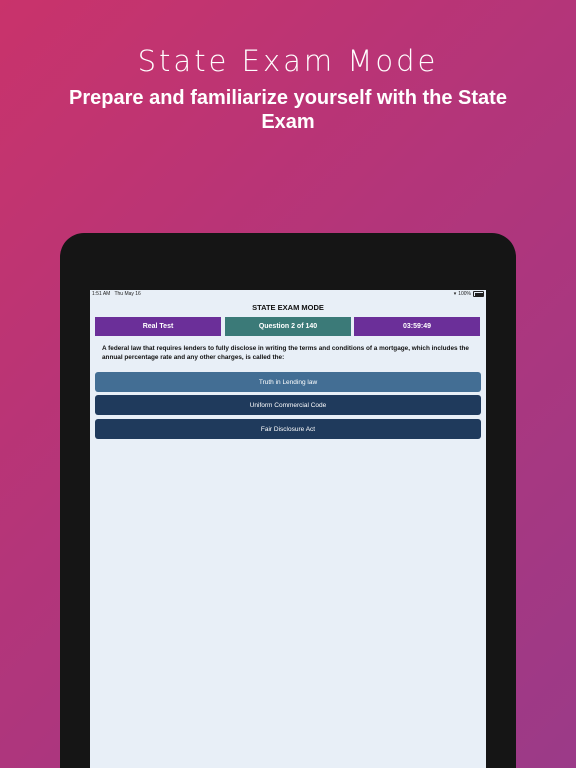  What do you see at coordinates (464, 294) in the screenshot?
I see `battery-percent: 100%` at bounding box center [464, 294].